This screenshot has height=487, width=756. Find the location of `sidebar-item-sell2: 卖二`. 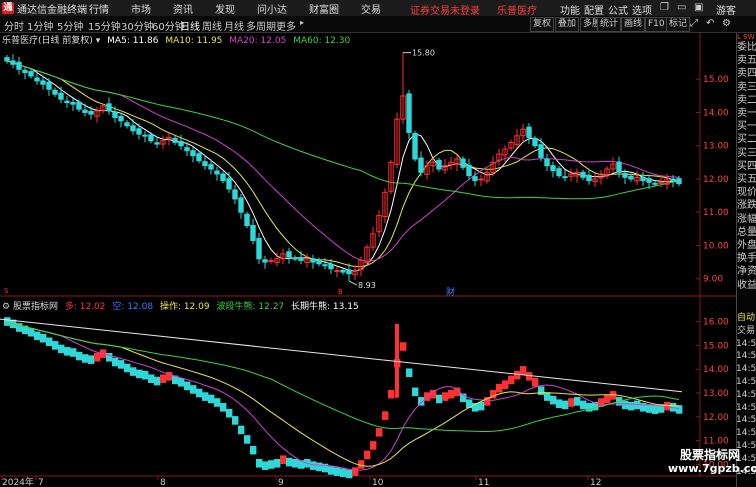

sidebar-item-sell2: 卖二 is located at coordinates (746, 100).